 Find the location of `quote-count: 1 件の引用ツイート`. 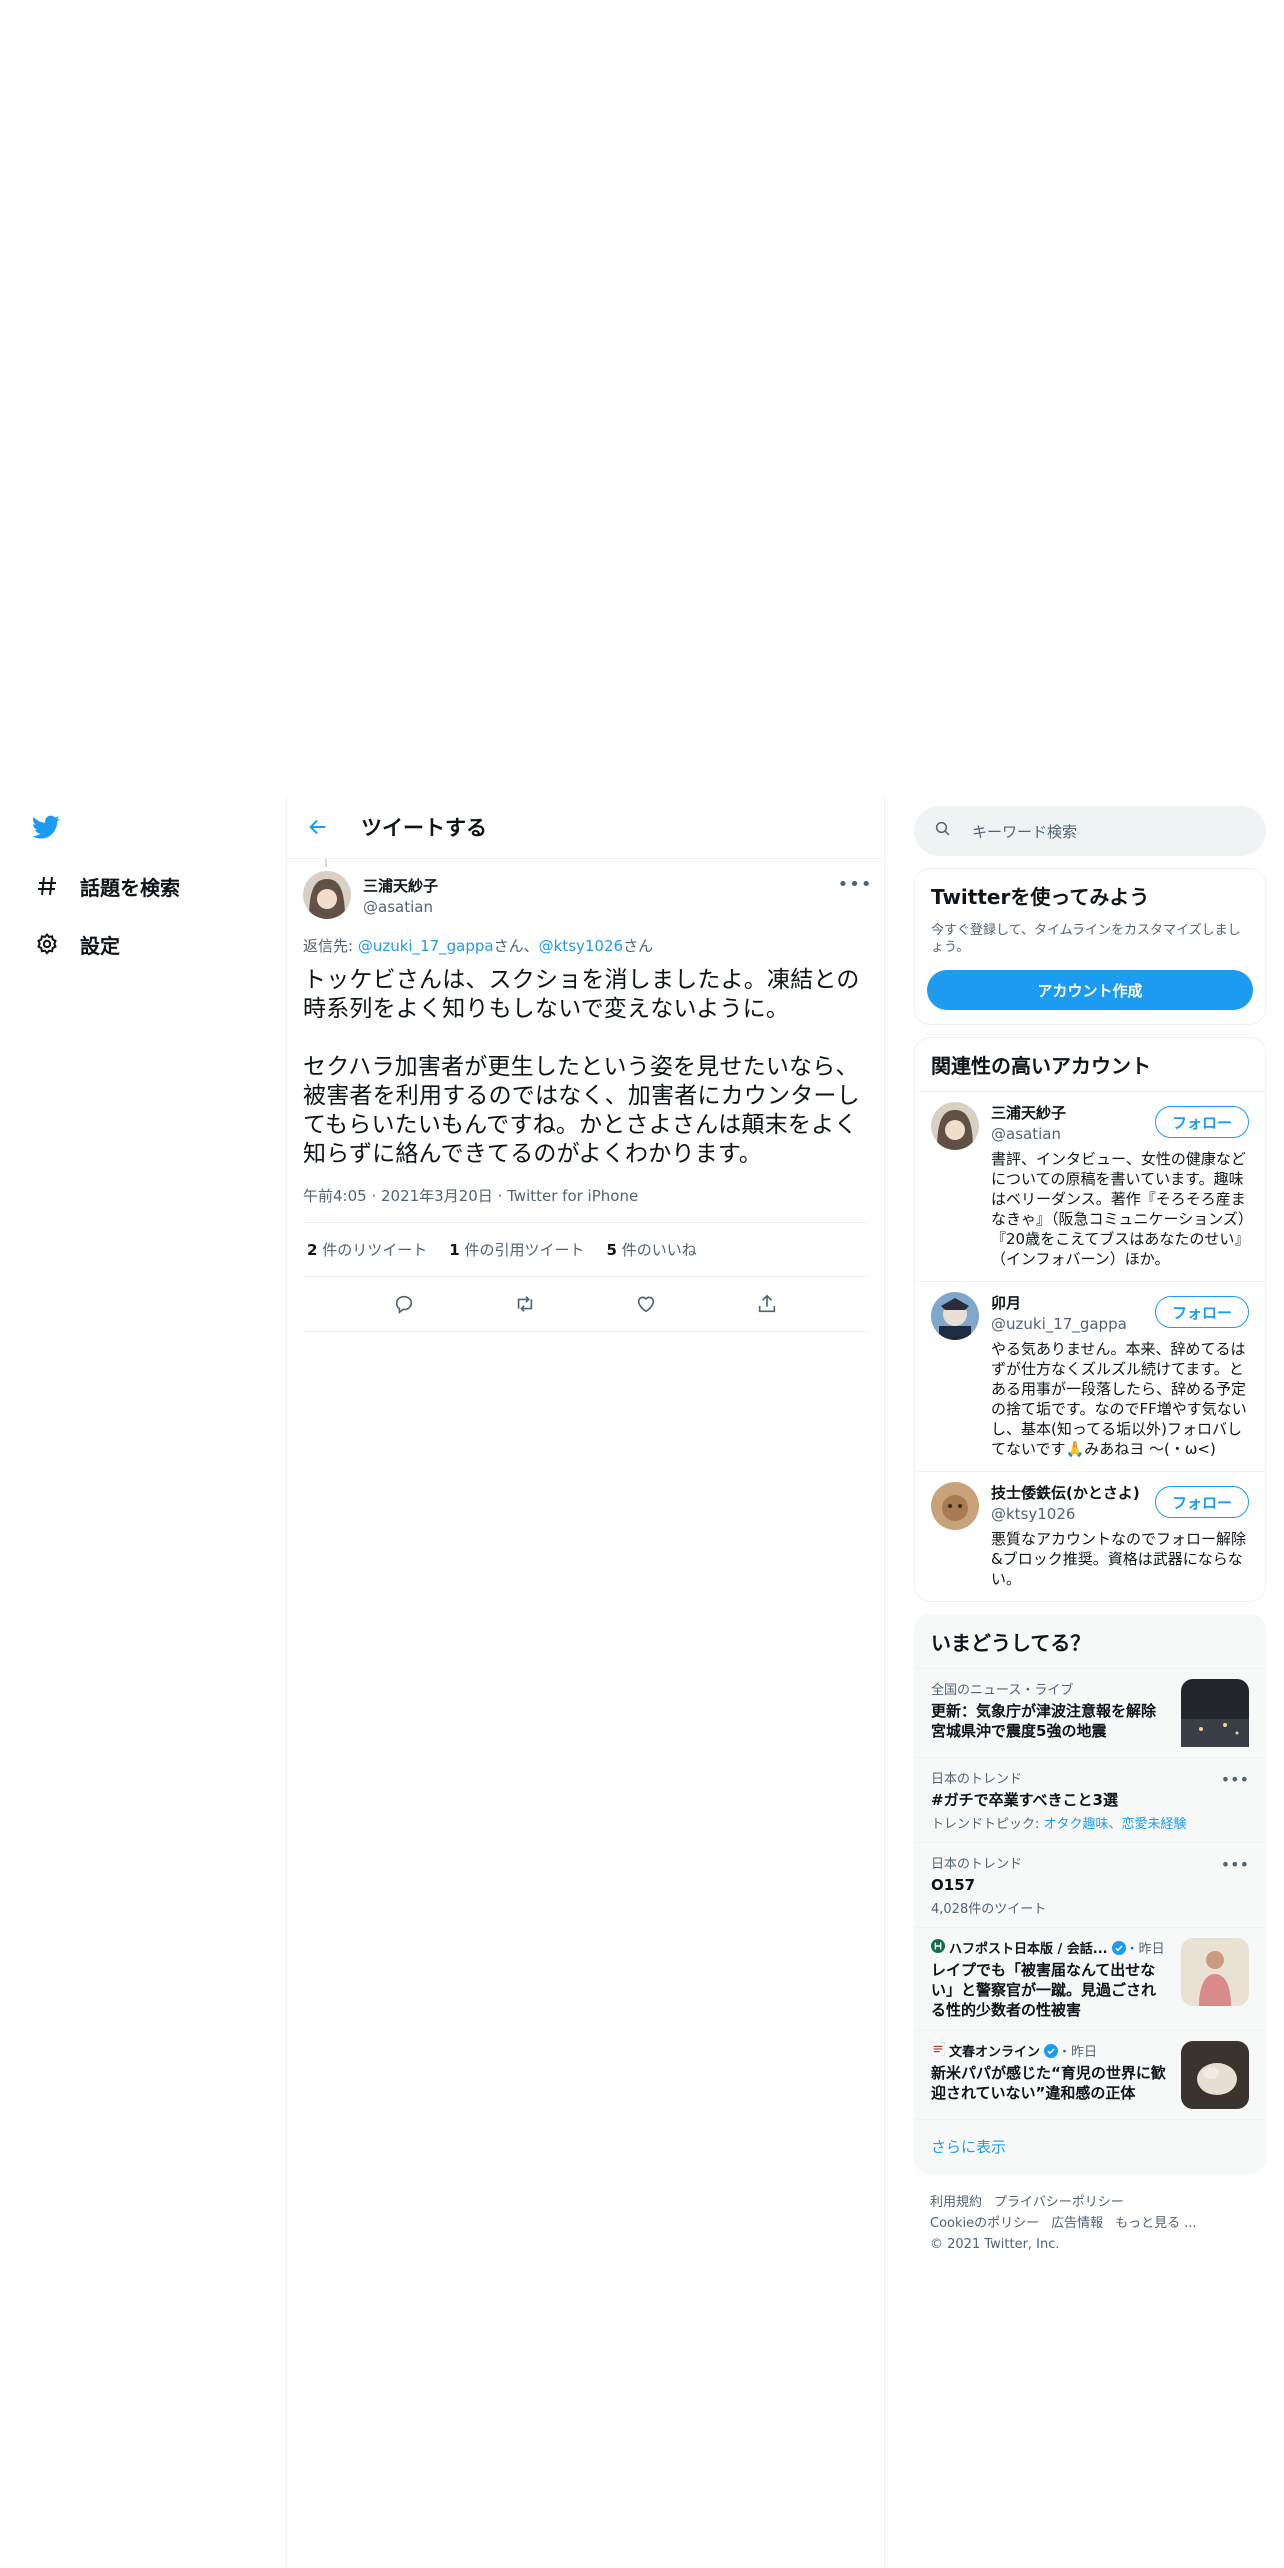

quote-count: 1 件の引用ツイート is located at coordinates (516, 1249).